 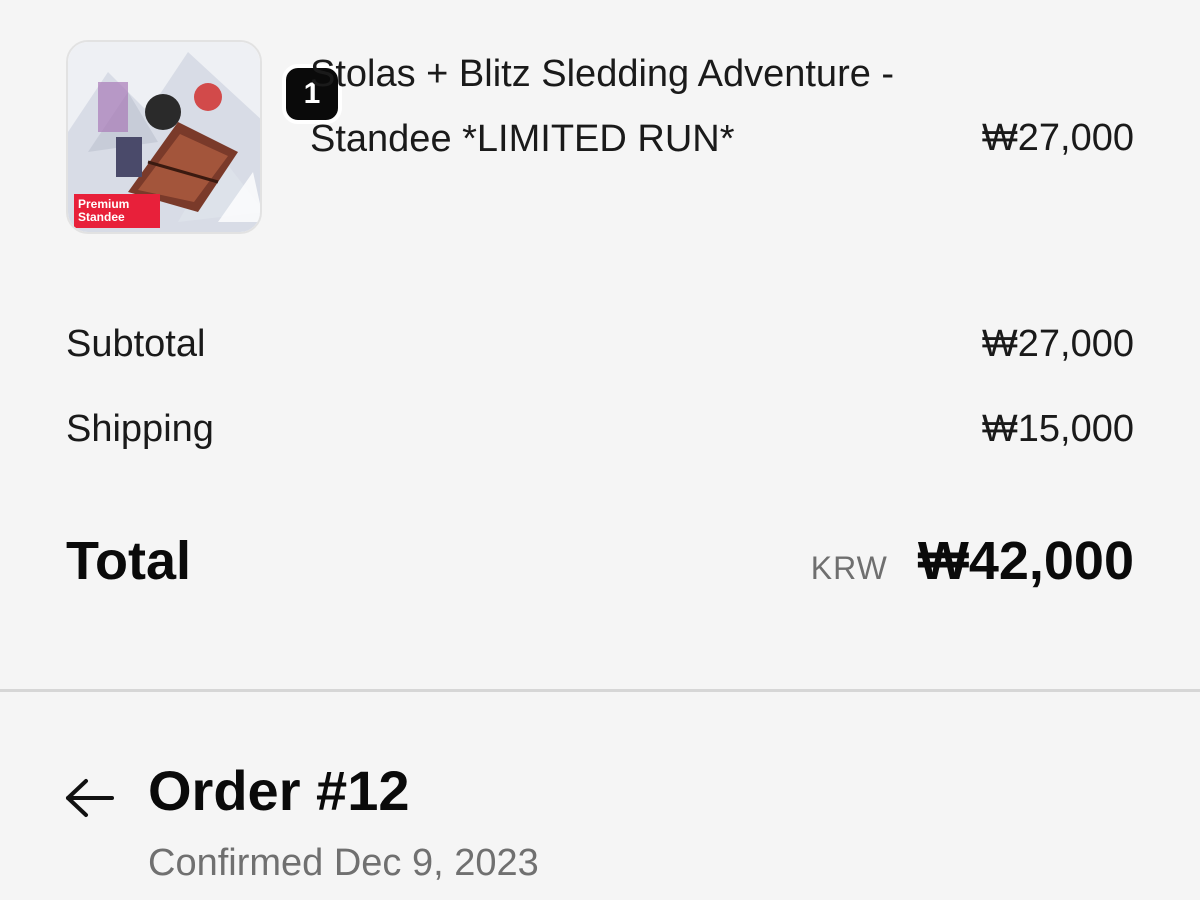 What do you see at coordinates (849, 568) in the screenshot?
I see `currency-code: KRW` at bounding box center [849, 568].